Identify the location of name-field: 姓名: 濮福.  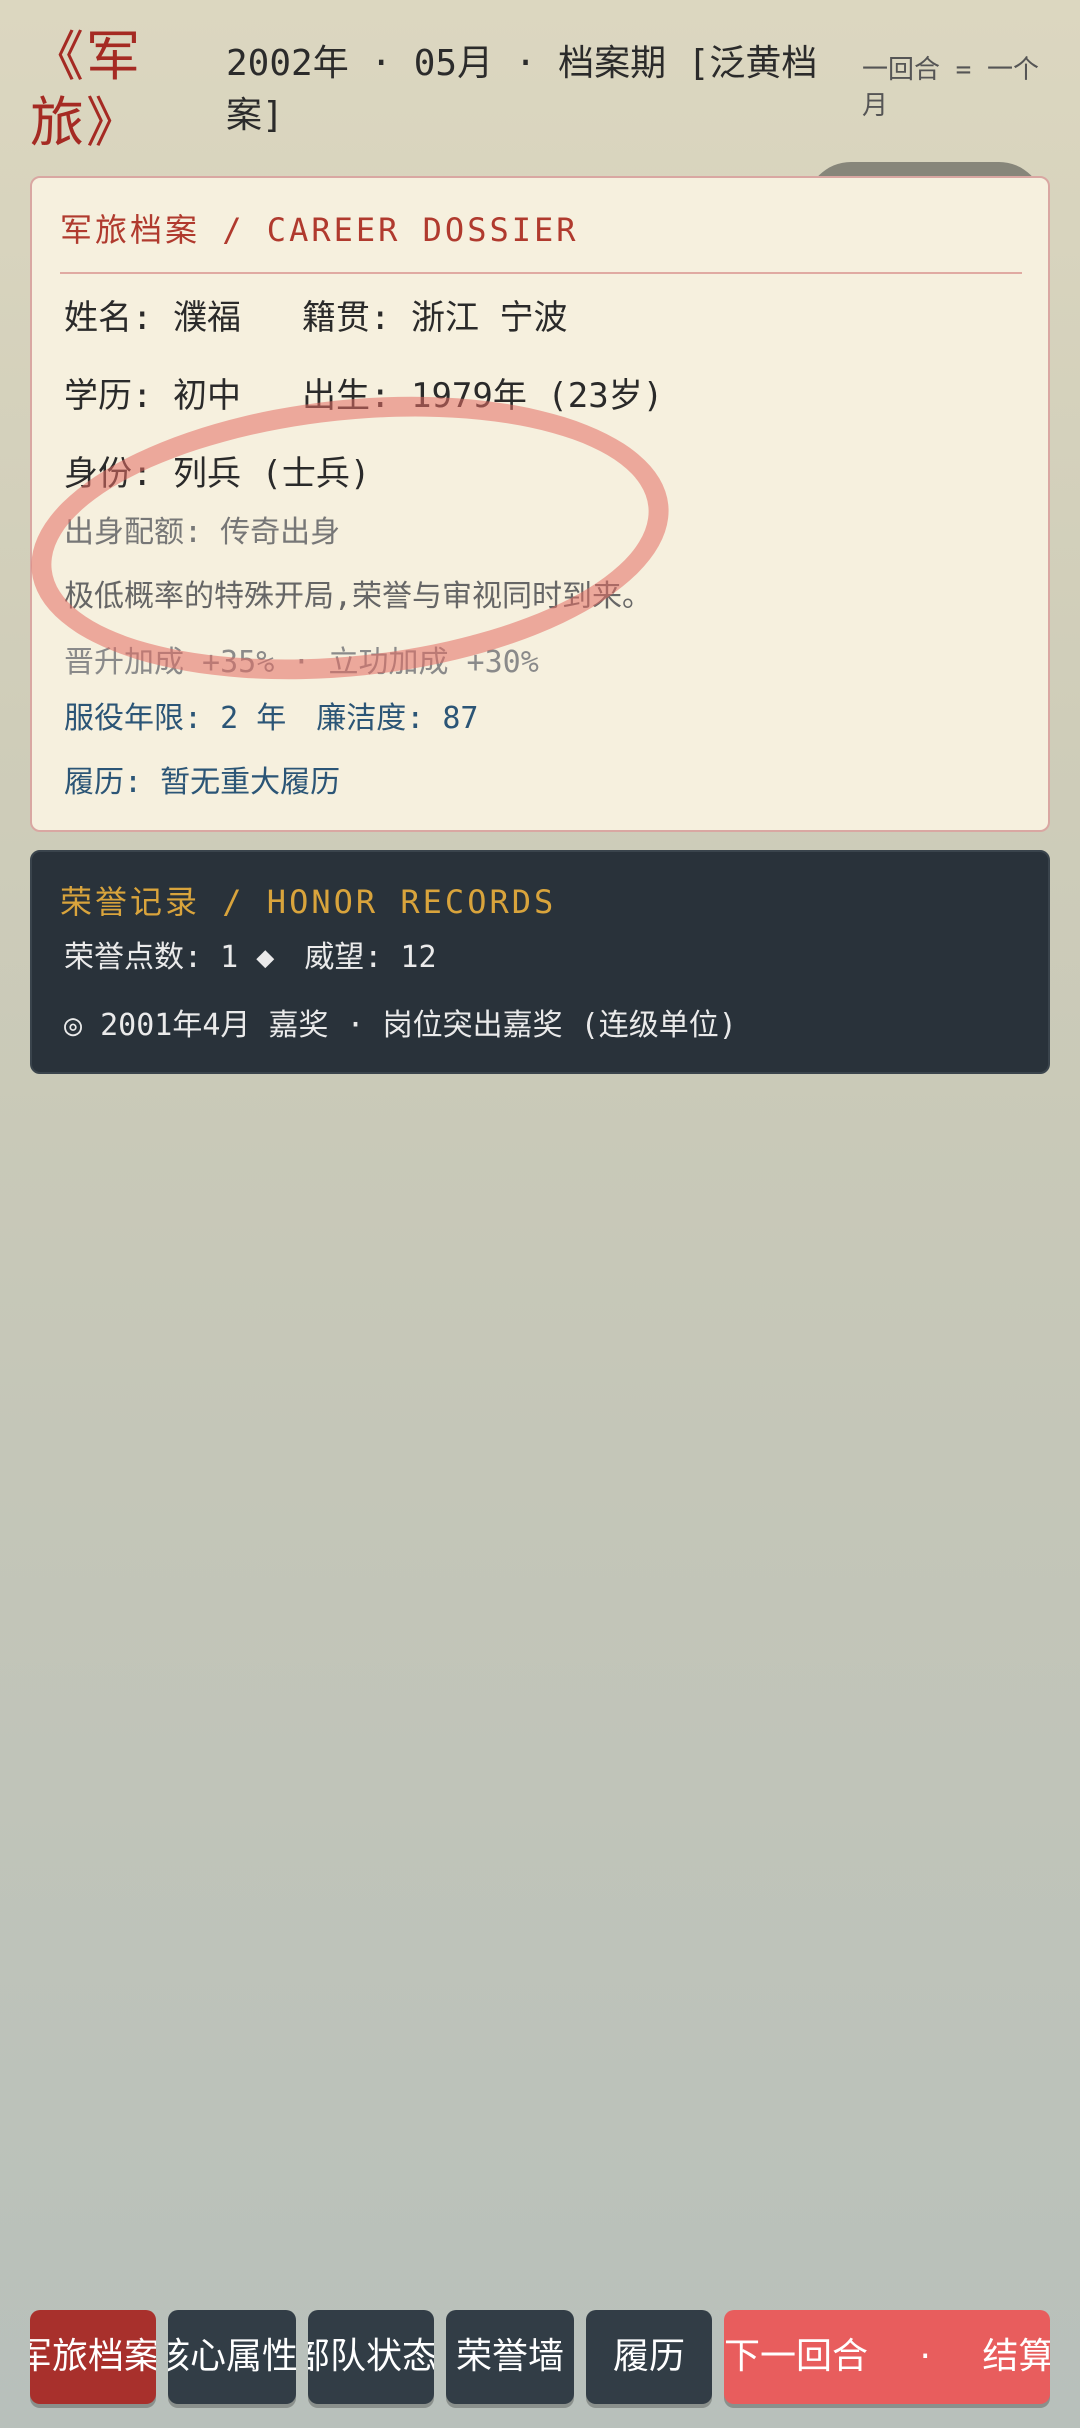
(152, 318).